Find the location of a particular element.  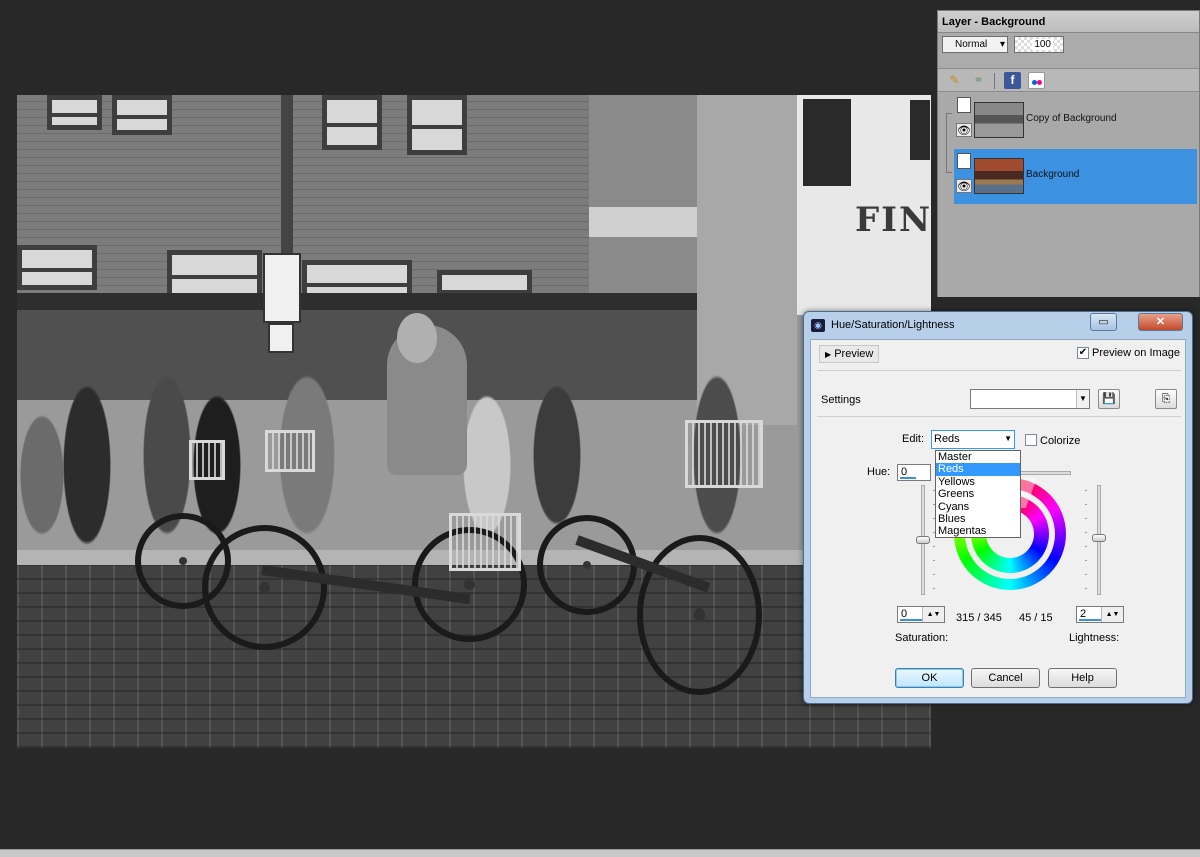

hue-field-underline is located at coordinates (908, 478).